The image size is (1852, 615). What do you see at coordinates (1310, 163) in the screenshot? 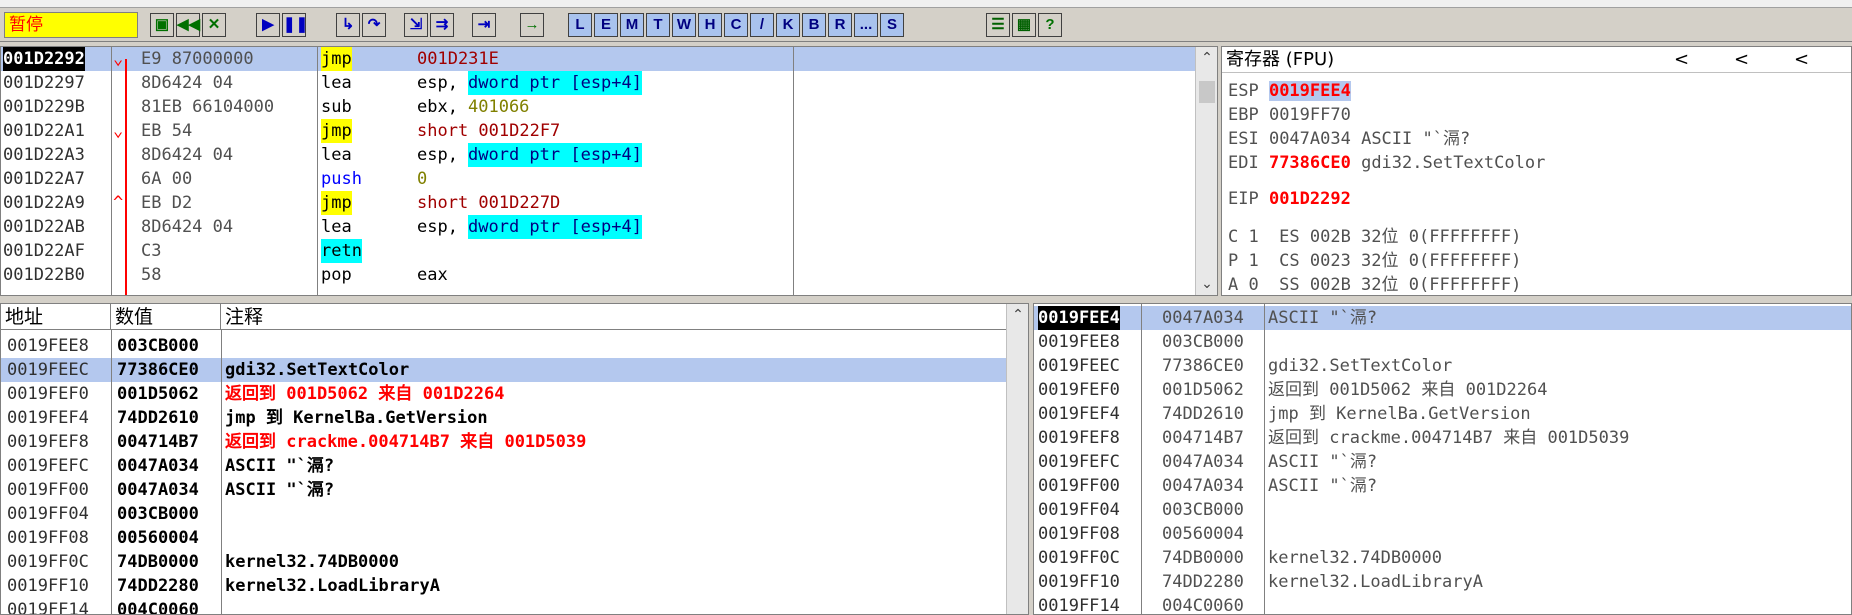
I see `register-value: 77386CE0` at bounding box center [1310, 163].